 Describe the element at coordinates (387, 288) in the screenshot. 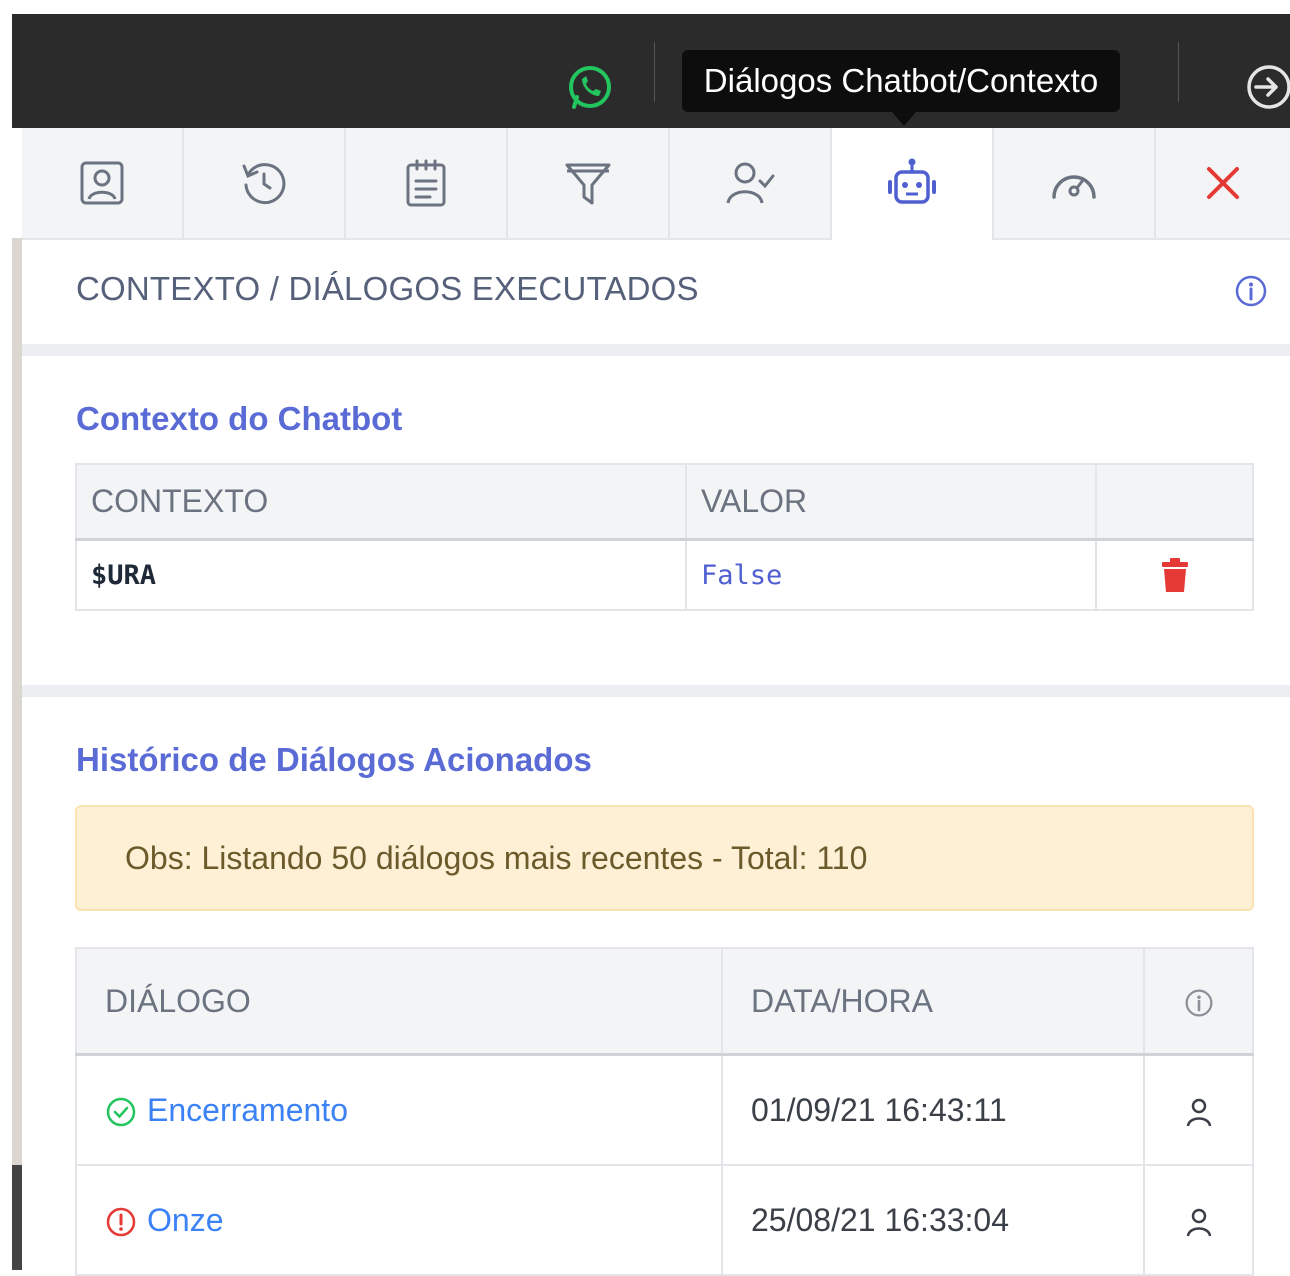

I see `section-title: CONTEXTO / DIÁLOGOS EXECUTADOS` at that location.